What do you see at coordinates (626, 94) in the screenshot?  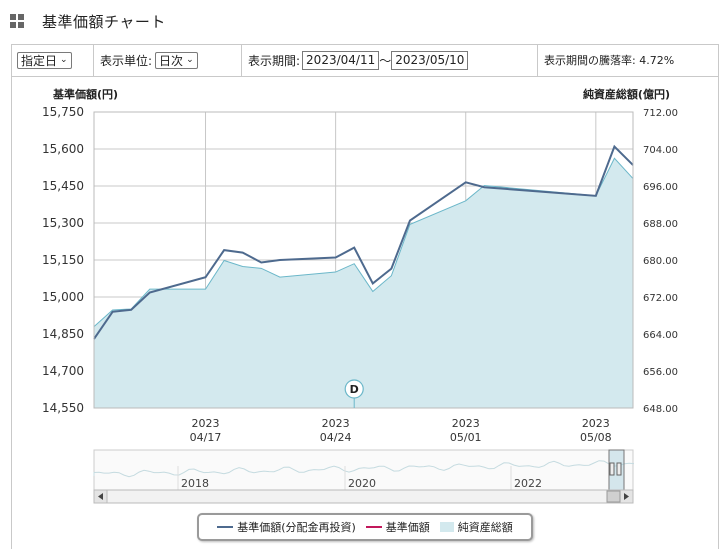 I see `right-axis-label: 純資産総額(億円)` at bounding box center [626, 94].